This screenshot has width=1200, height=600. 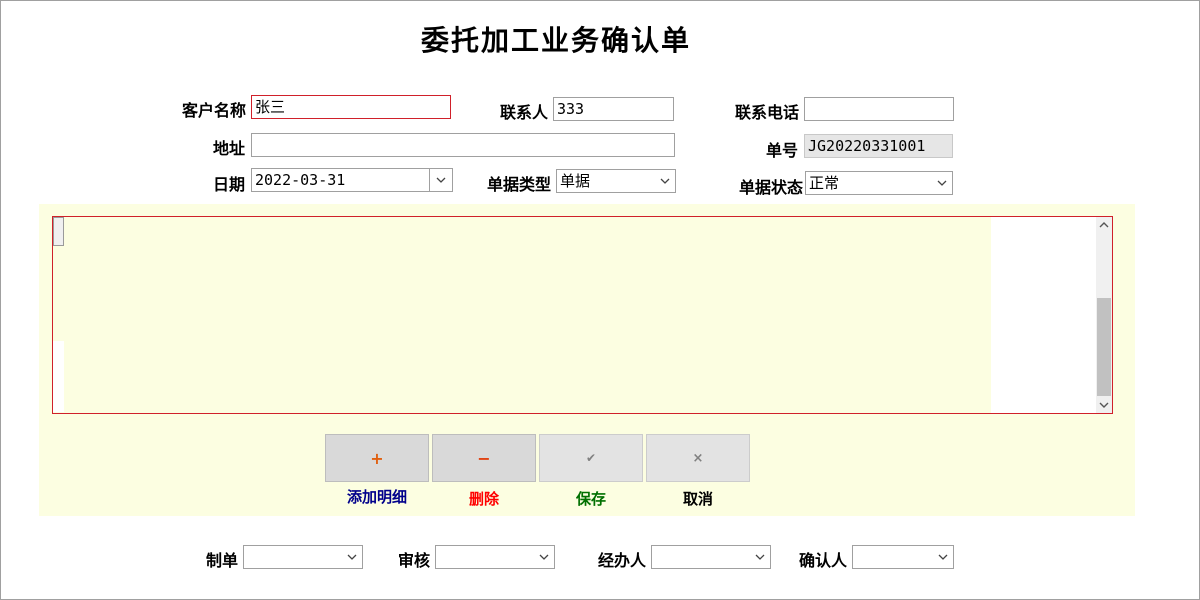 I want to click on minus-icon: −, so click(x=484, y=458).